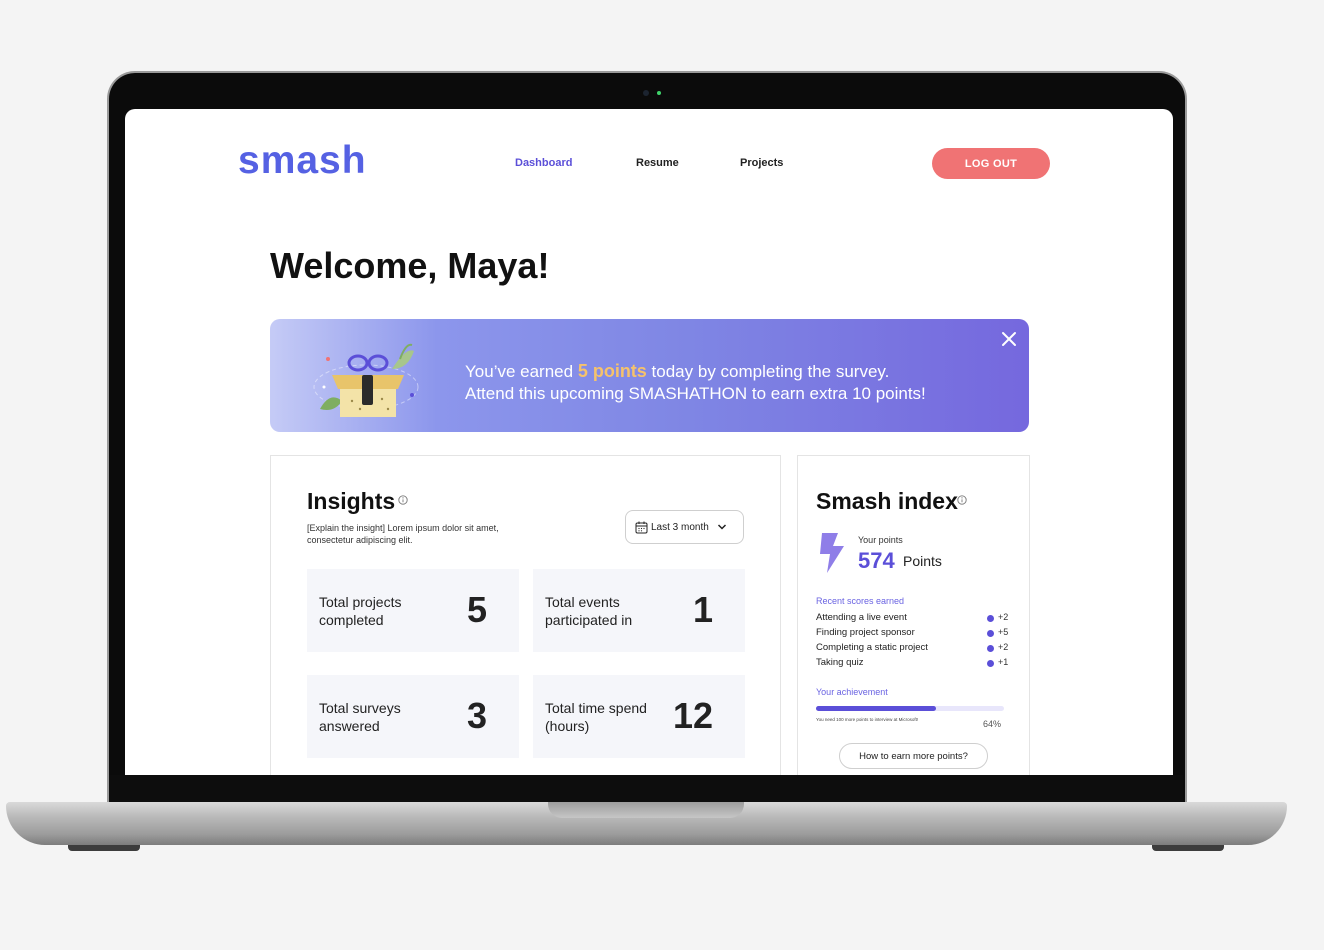 This screenshot has width=1324, height=950. Describe the element at coordinates (922, 561) in the screenshot. I see `points-unit: Points` at that location.